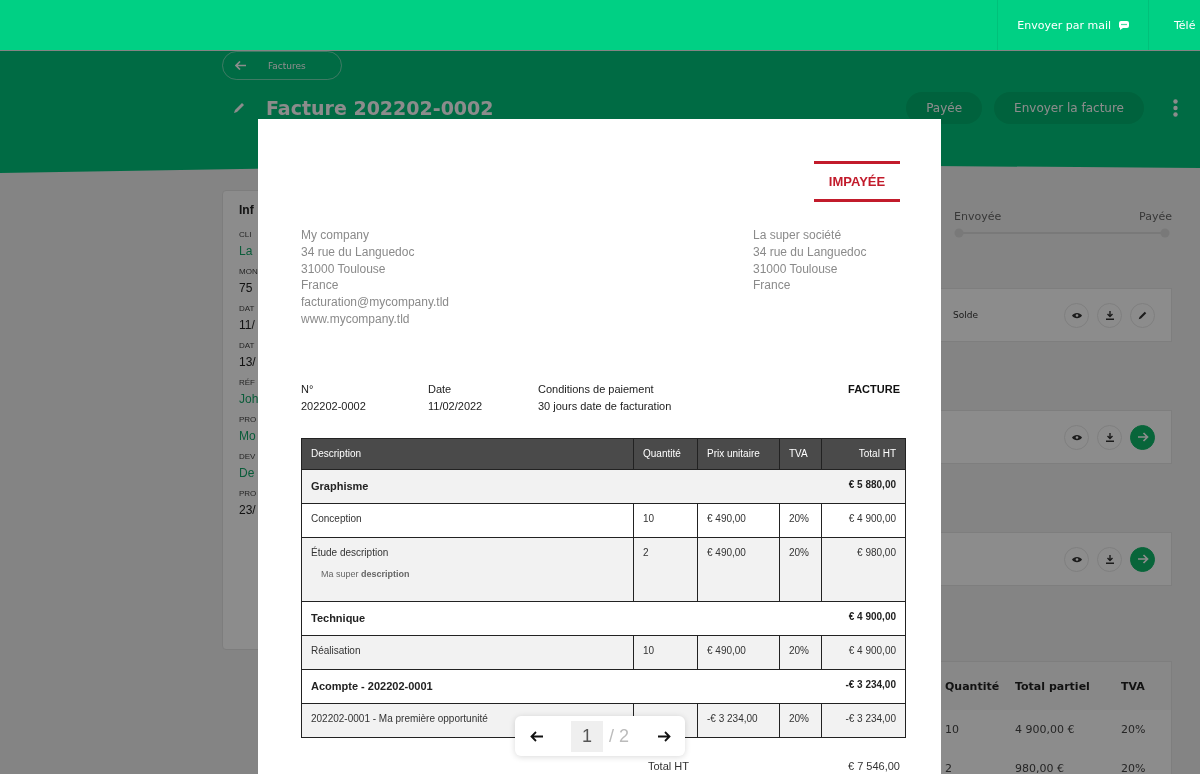 Image resolution: width=1200 pixels, height=774 pixels. Describe the element at coordinates (372, 686) in the screenshot. I see `group-name: Acompte - 202202-0001` at that location.